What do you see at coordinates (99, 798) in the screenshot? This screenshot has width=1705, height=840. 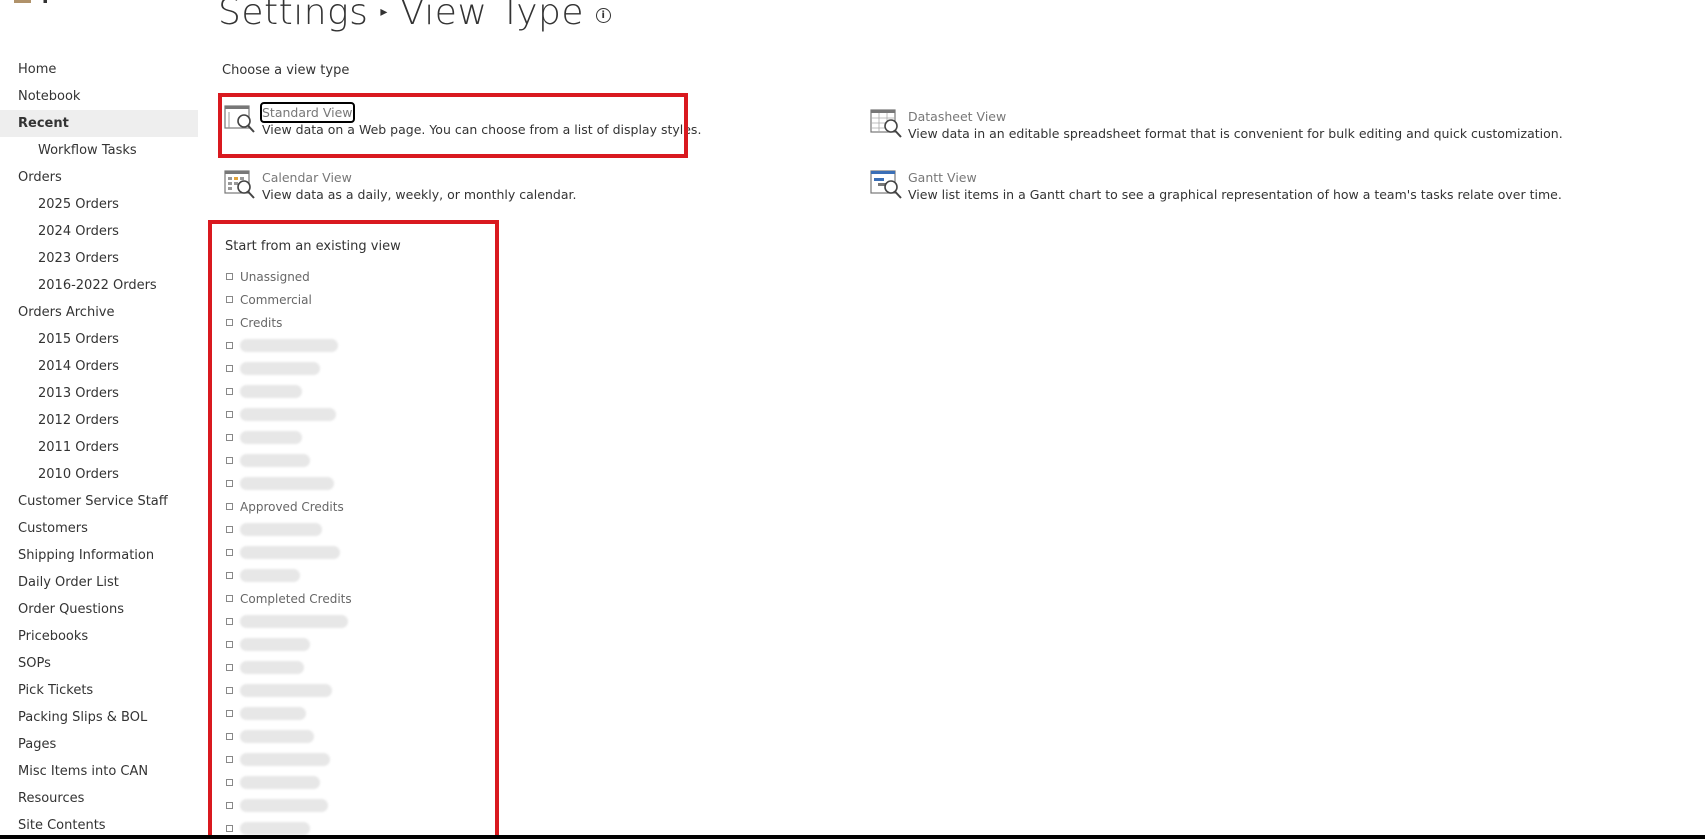 I see `nav-item-resources: Resources` at bounding box center [99, 798].